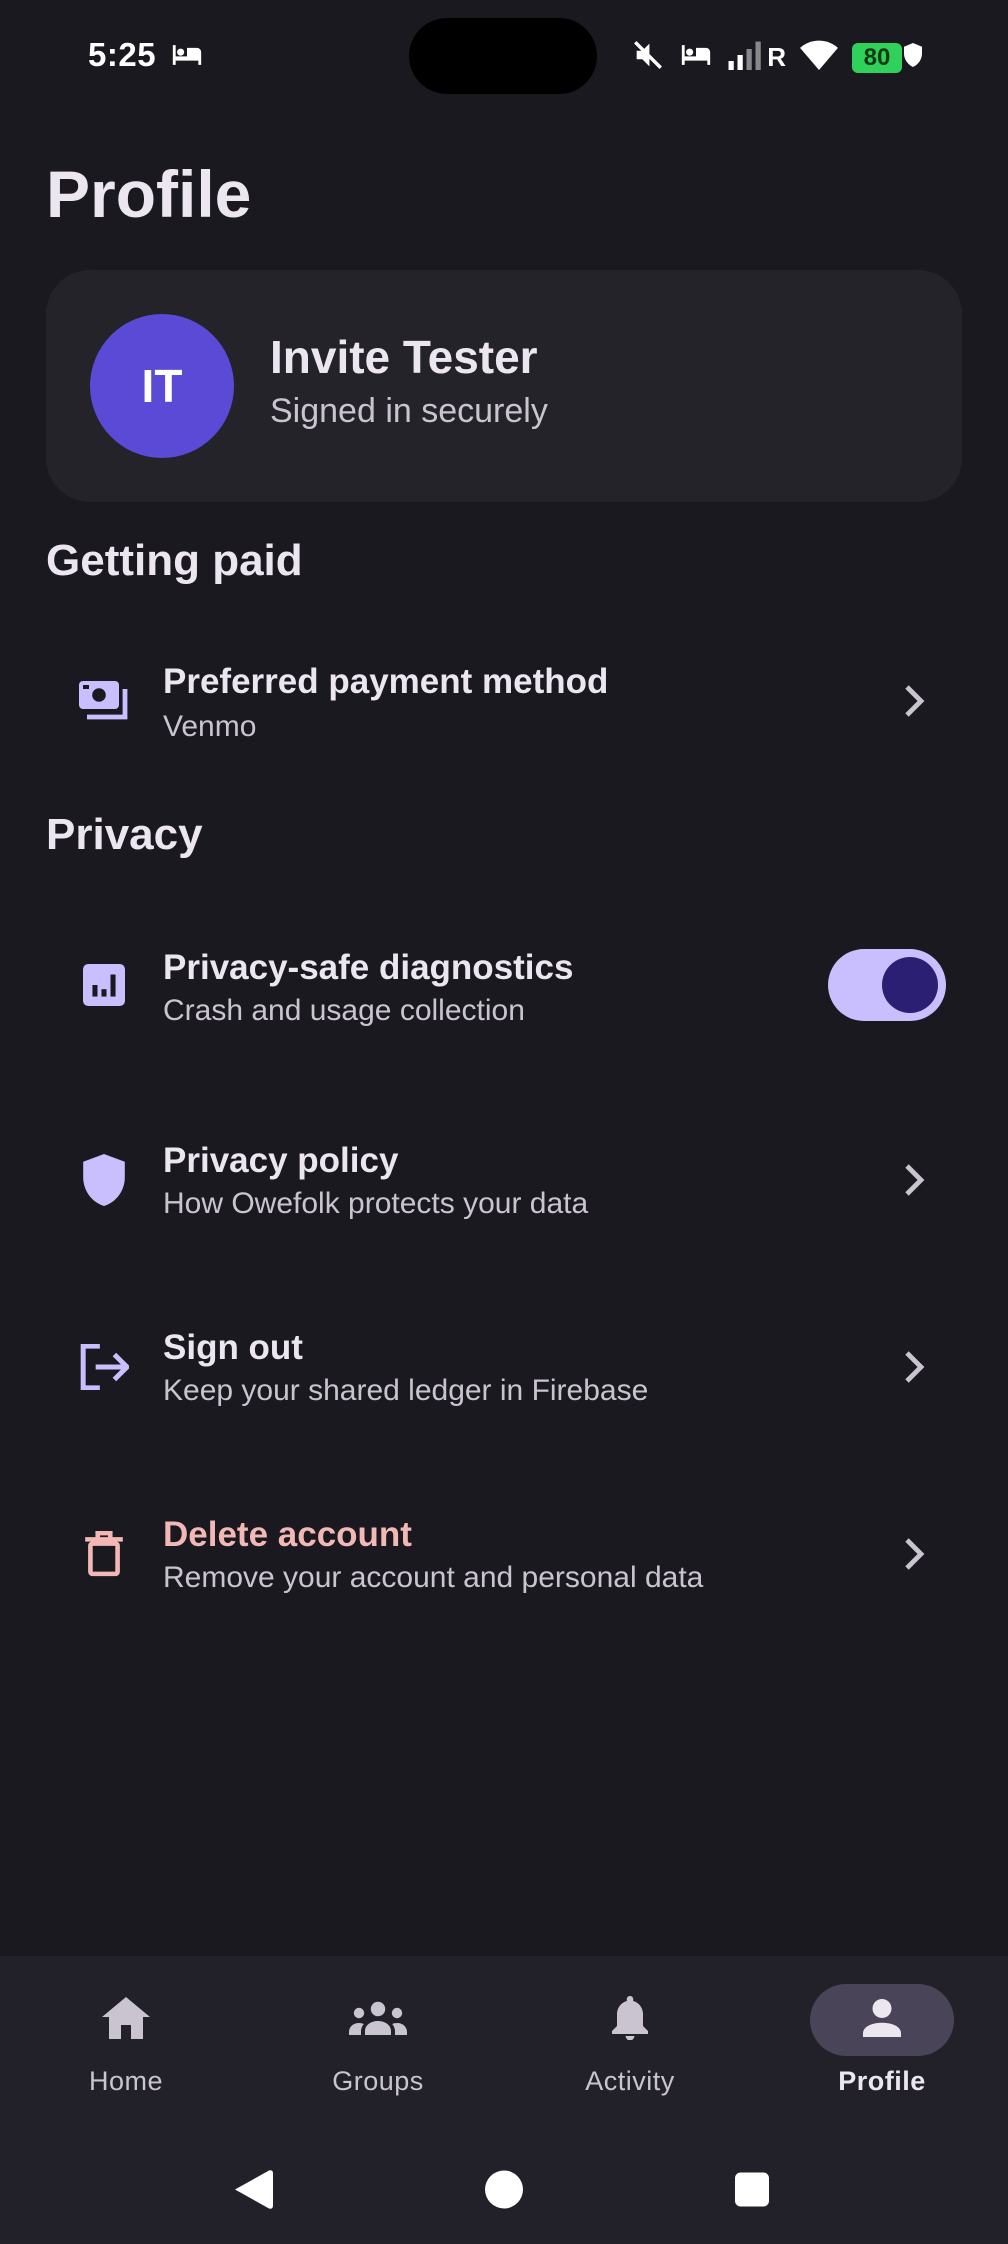 This screenshot has width=1008, height=2244. What do you see at coordinates (104, 1180) in the screenshot?
I see `shield-icon` at bounding box center [104, 1180].